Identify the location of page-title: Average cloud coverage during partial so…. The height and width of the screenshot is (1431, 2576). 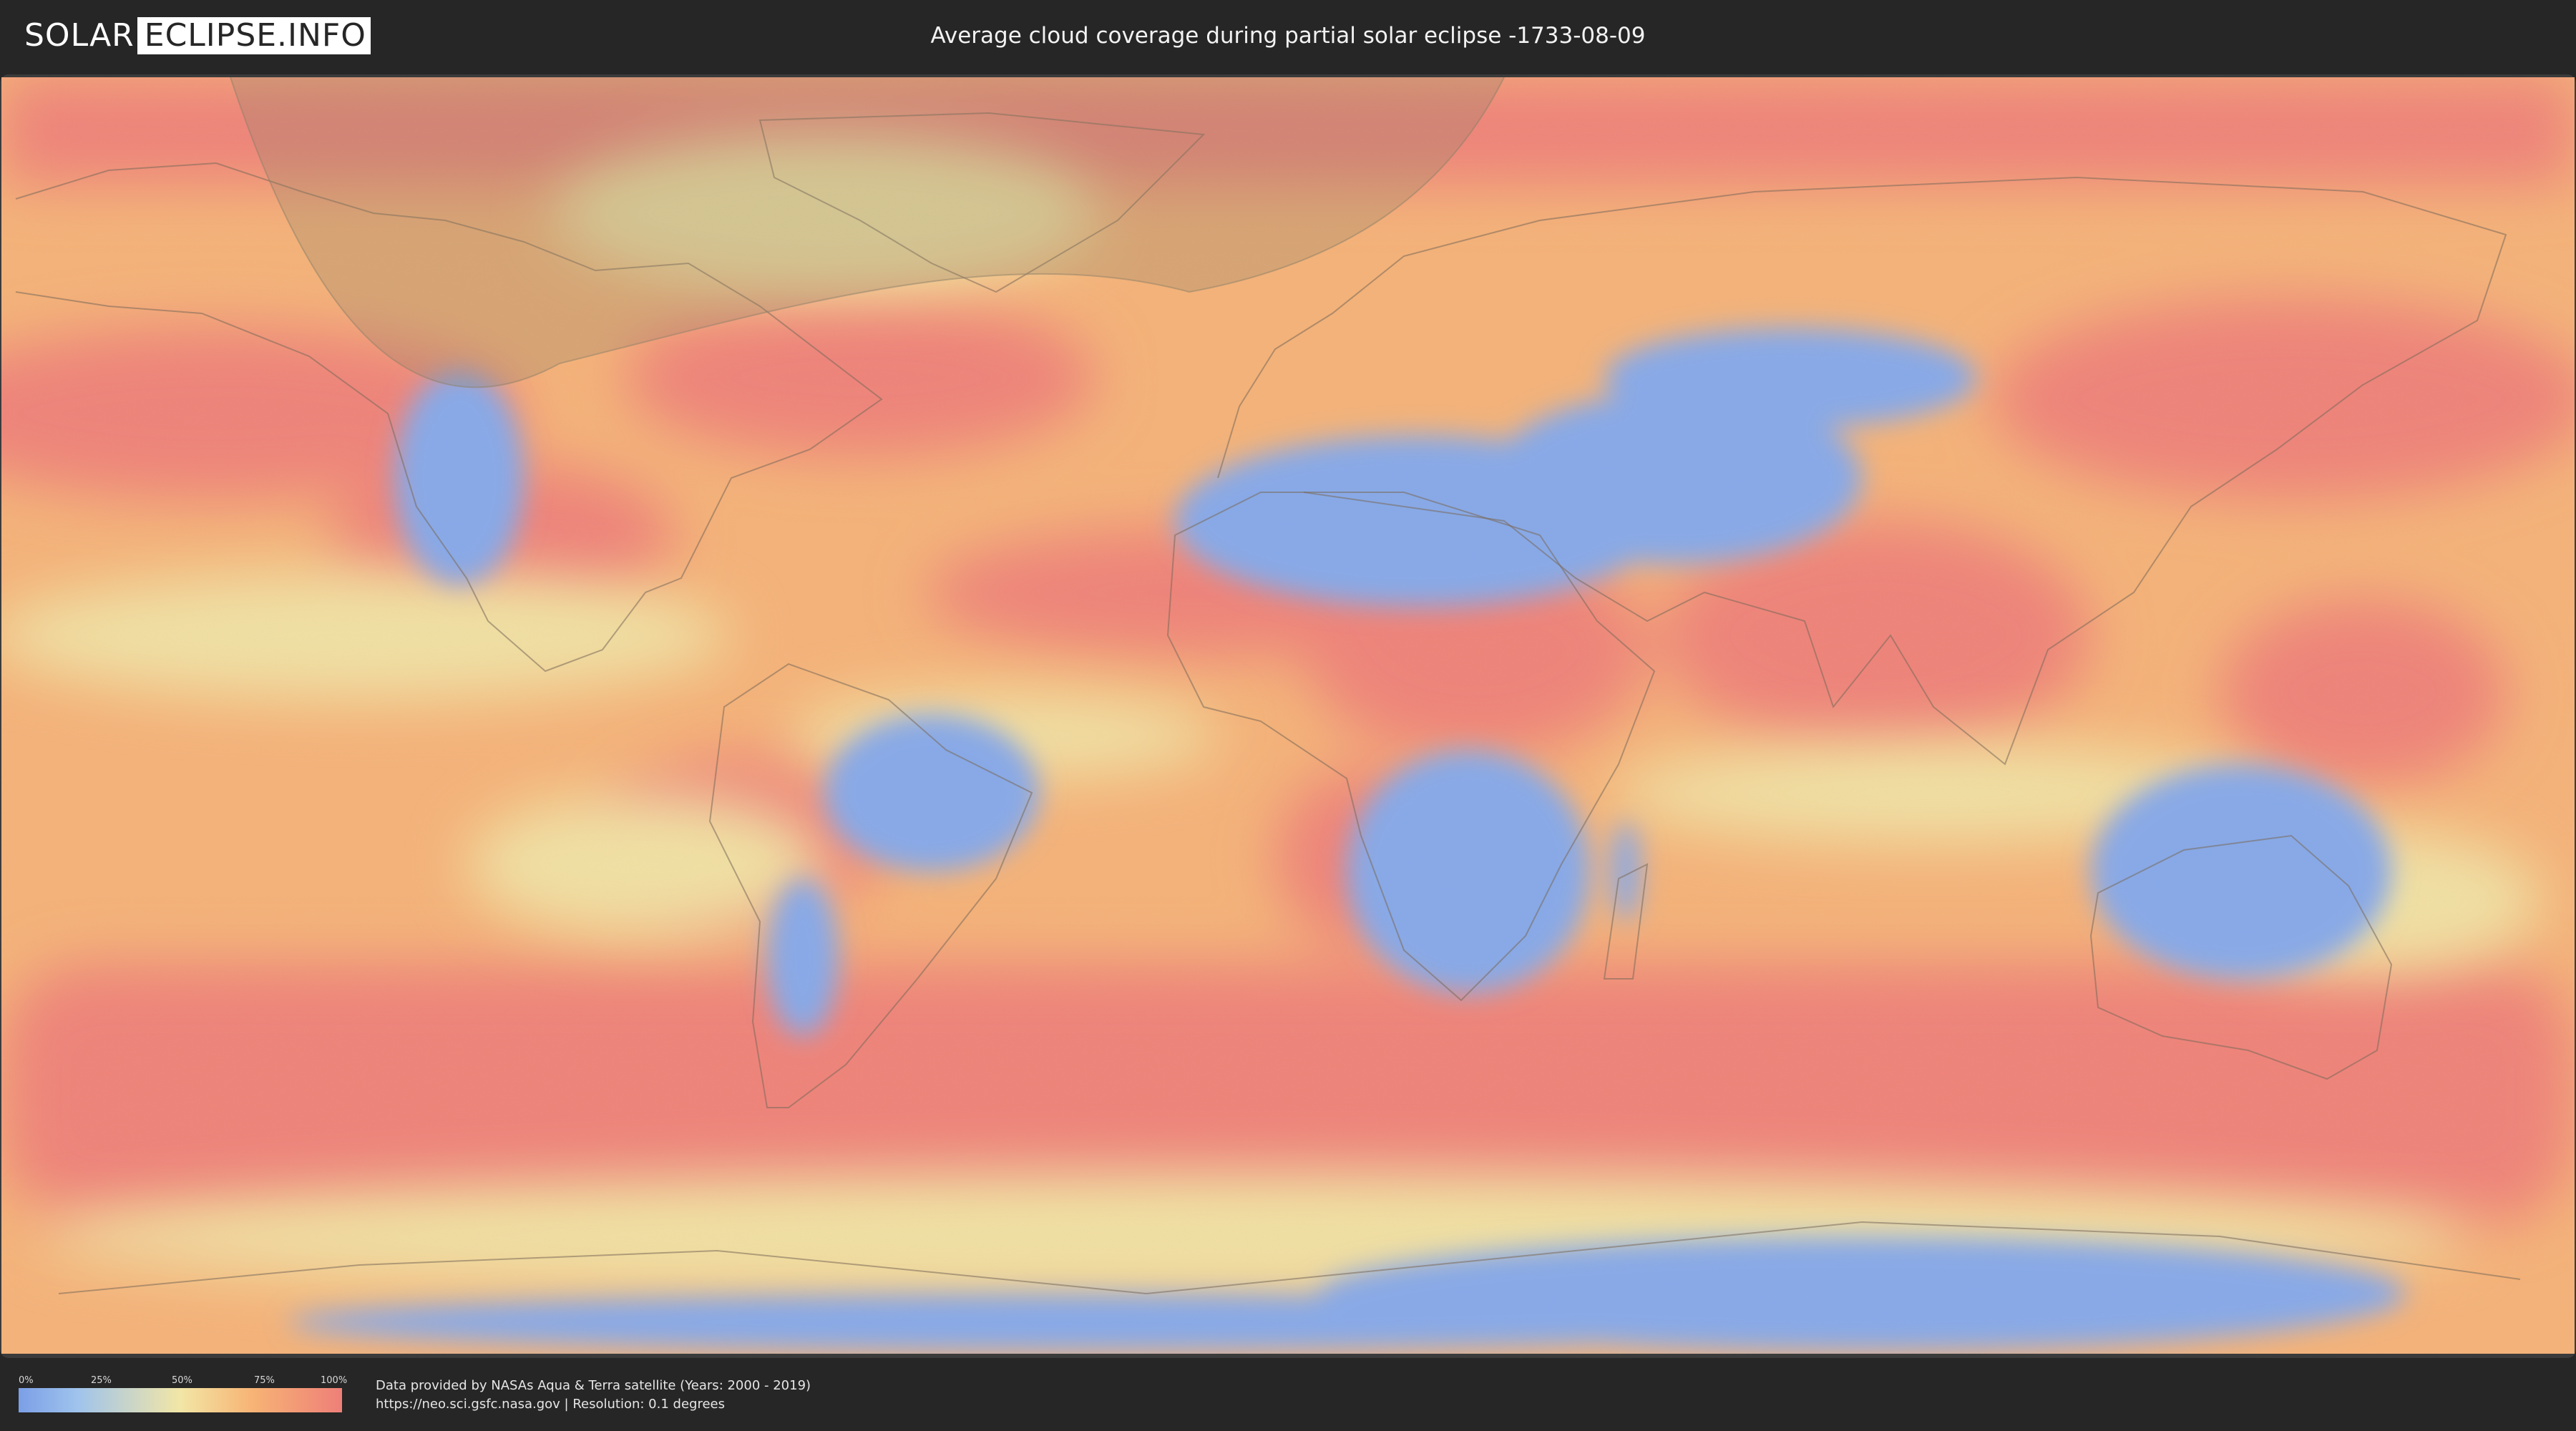
(1288, 36).